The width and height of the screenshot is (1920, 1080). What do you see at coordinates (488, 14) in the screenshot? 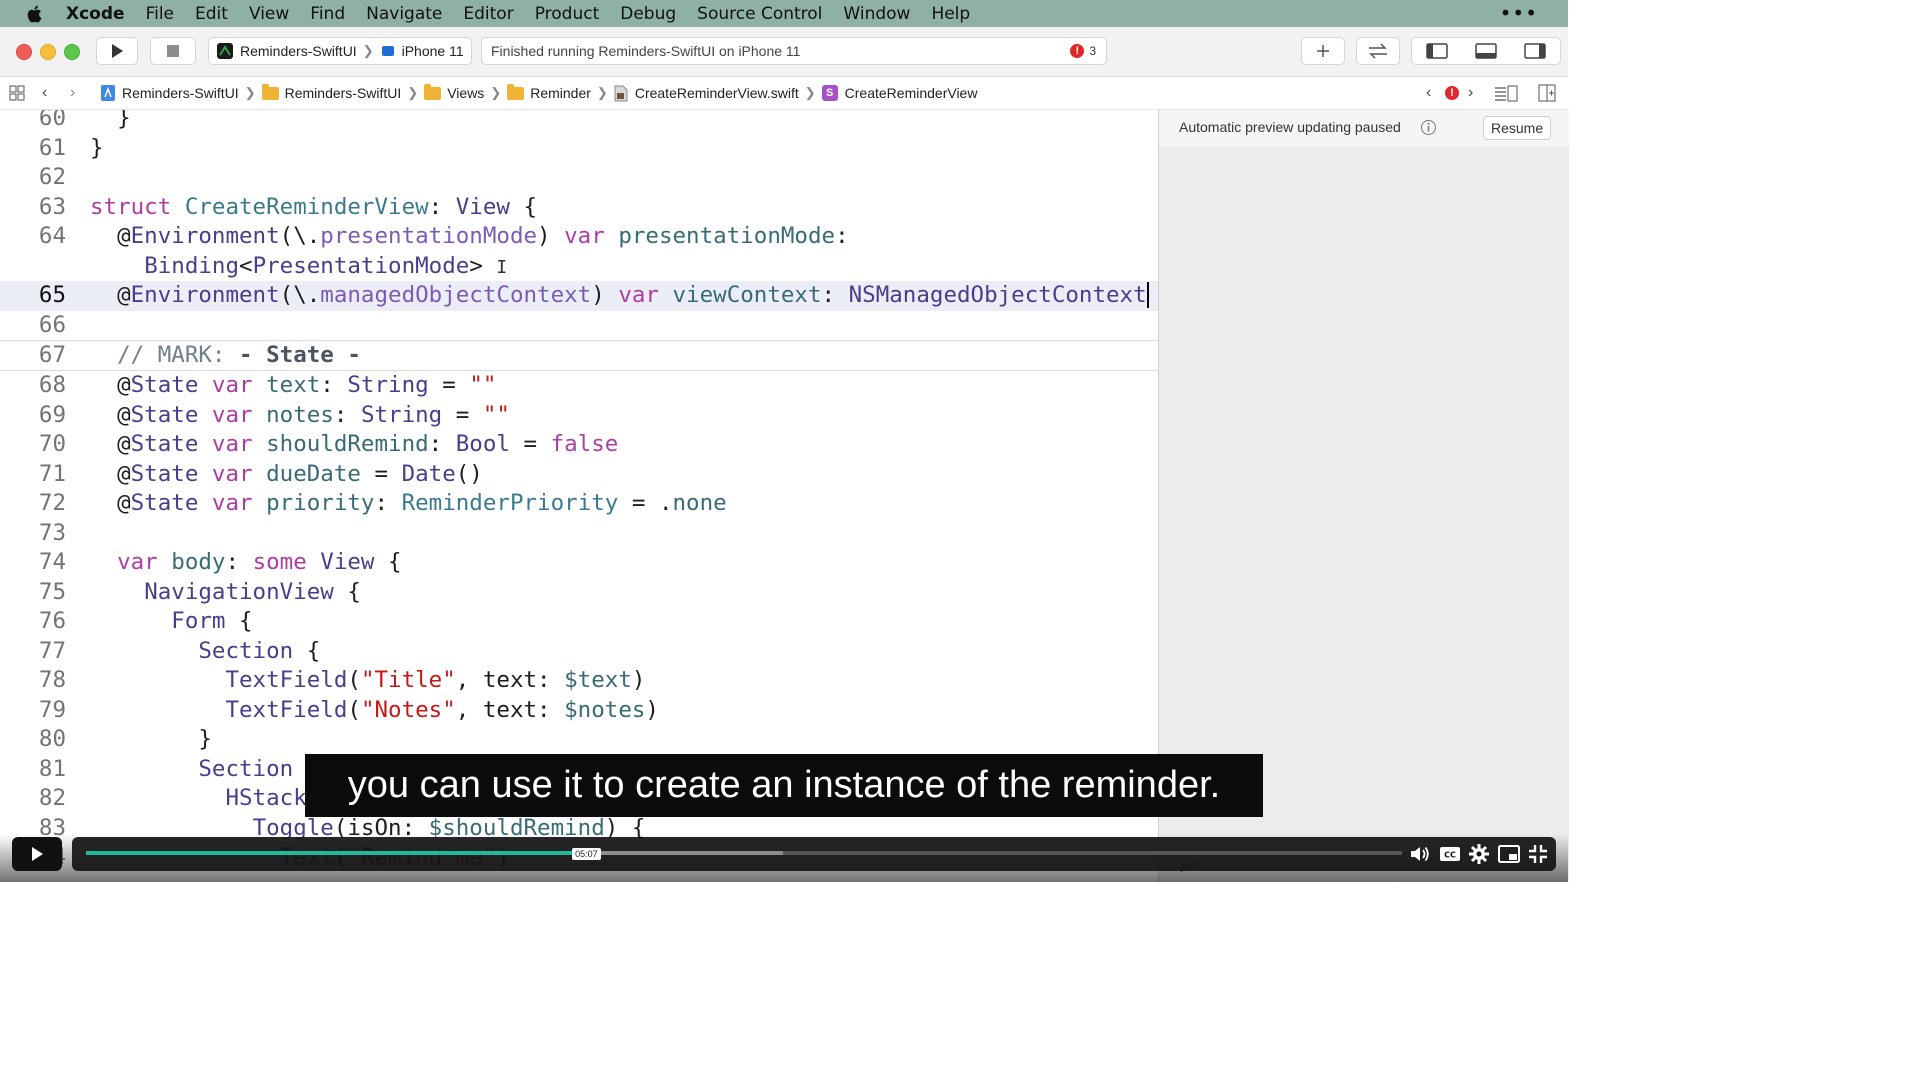
I see `menu-editor: Editor` at bounding box center [488, 14].